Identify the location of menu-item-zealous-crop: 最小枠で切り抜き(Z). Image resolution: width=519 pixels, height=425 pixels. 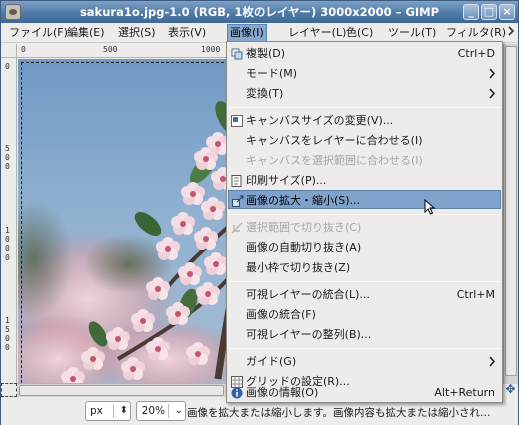
(364, 267).